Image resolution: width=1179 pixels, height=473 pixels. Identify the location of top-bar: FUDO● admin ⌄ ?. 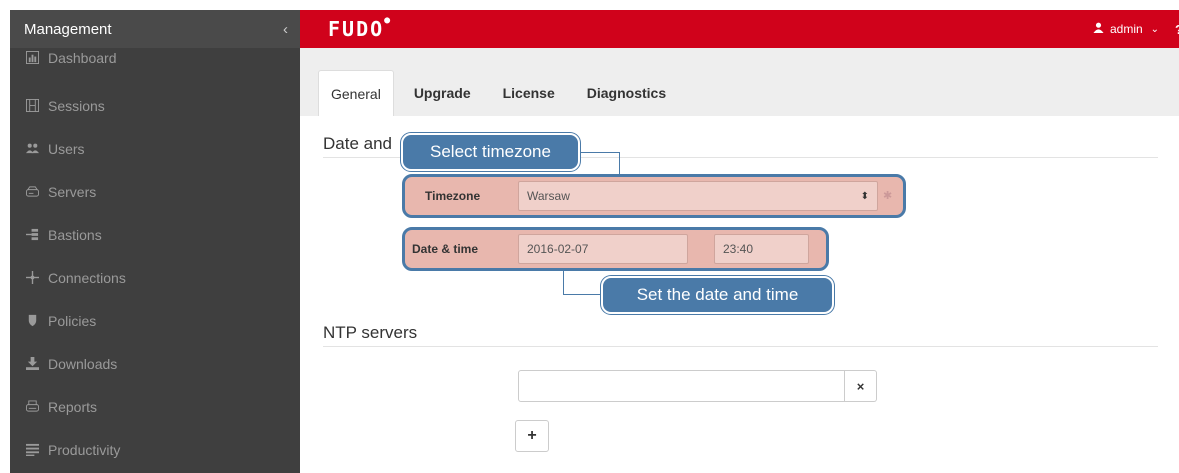
(739, 29).